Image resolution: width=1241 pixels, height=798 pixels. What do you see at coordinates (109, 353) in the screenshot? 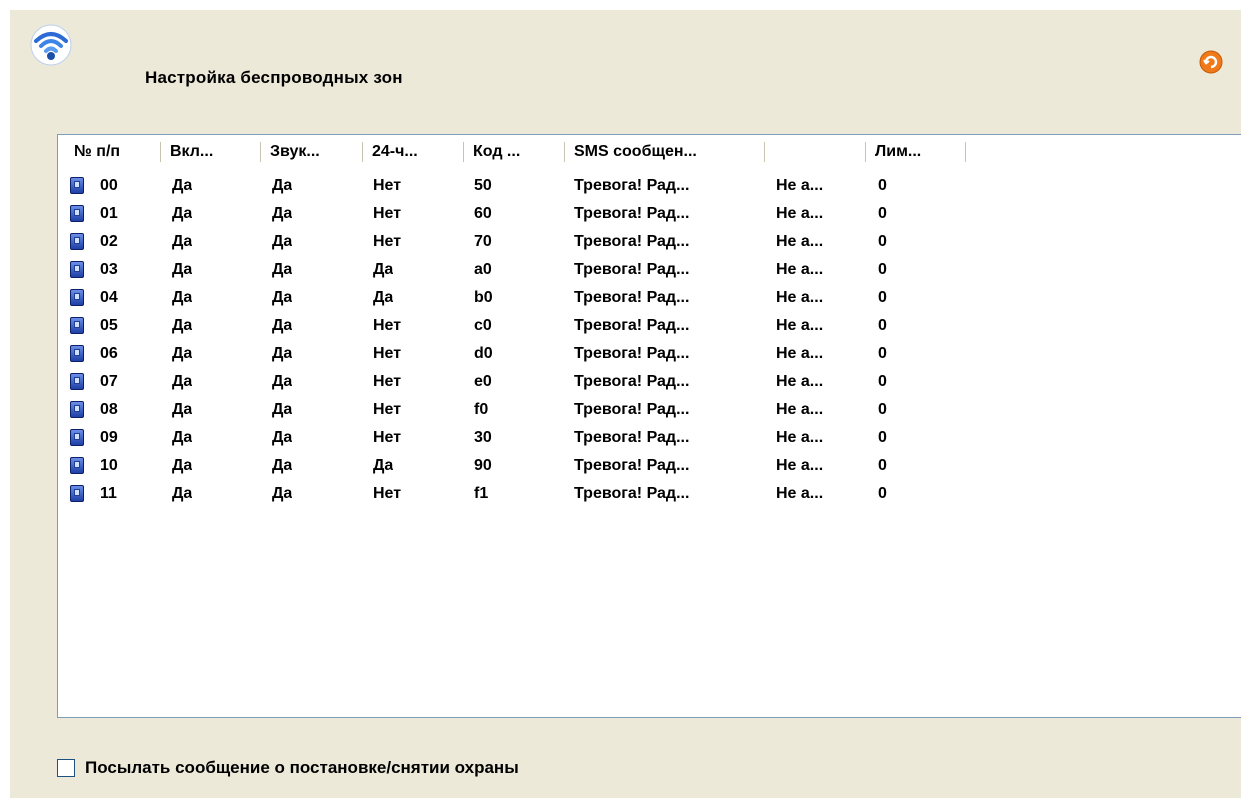
I see `cell-number: 06` at bounding box center [109, 353].